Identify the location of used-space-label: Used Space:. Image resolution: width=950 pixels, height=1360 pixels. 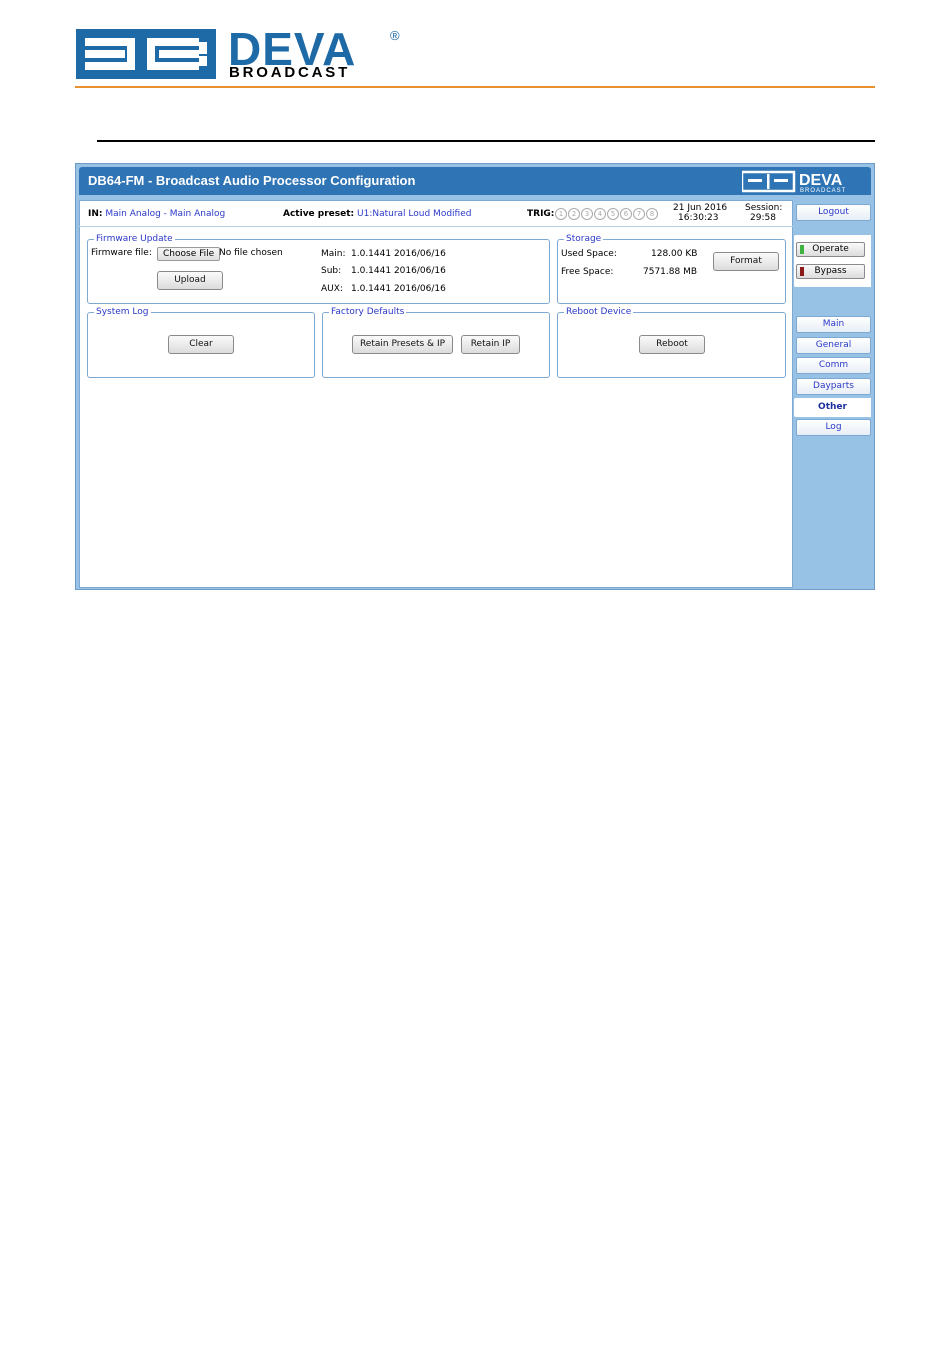
(589, 254).